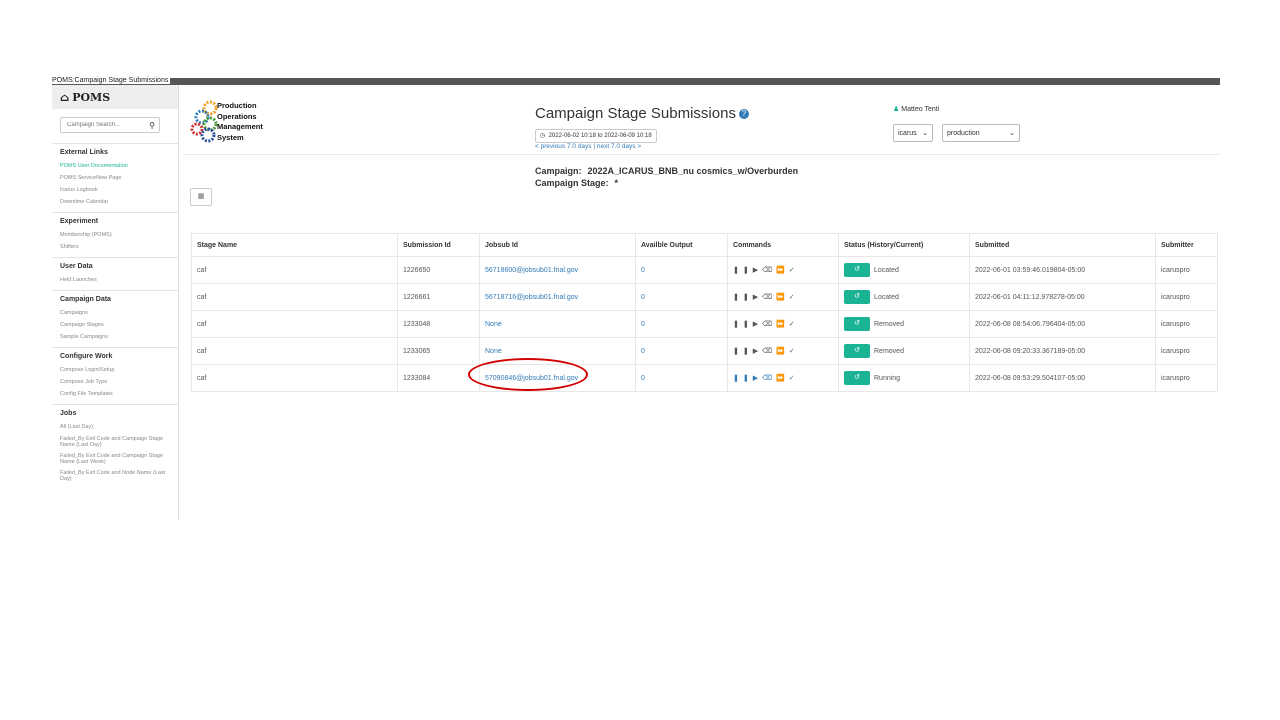 This screenshot has height=720, width=1280. What do you see at coordinates (119, 325) in the screenshot?
I see `sidebar-item-campaign-stages: Campaign Stages` at bounding box center [119, 325].